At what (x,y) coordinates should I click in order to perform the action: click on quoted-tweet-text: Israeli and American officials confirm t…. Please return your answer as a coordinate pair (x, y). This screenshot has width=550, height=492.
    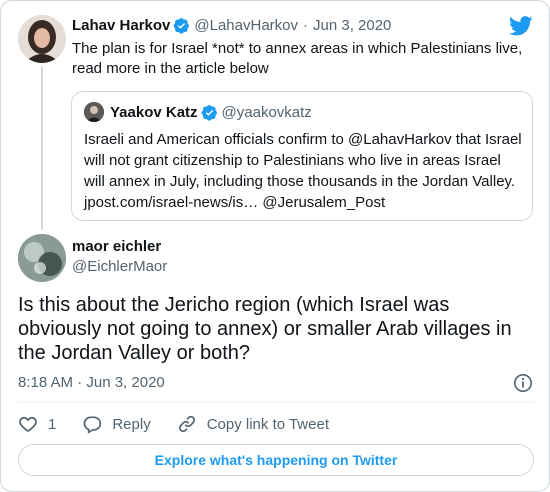
    Looking at the image, I should click on (303, 171).